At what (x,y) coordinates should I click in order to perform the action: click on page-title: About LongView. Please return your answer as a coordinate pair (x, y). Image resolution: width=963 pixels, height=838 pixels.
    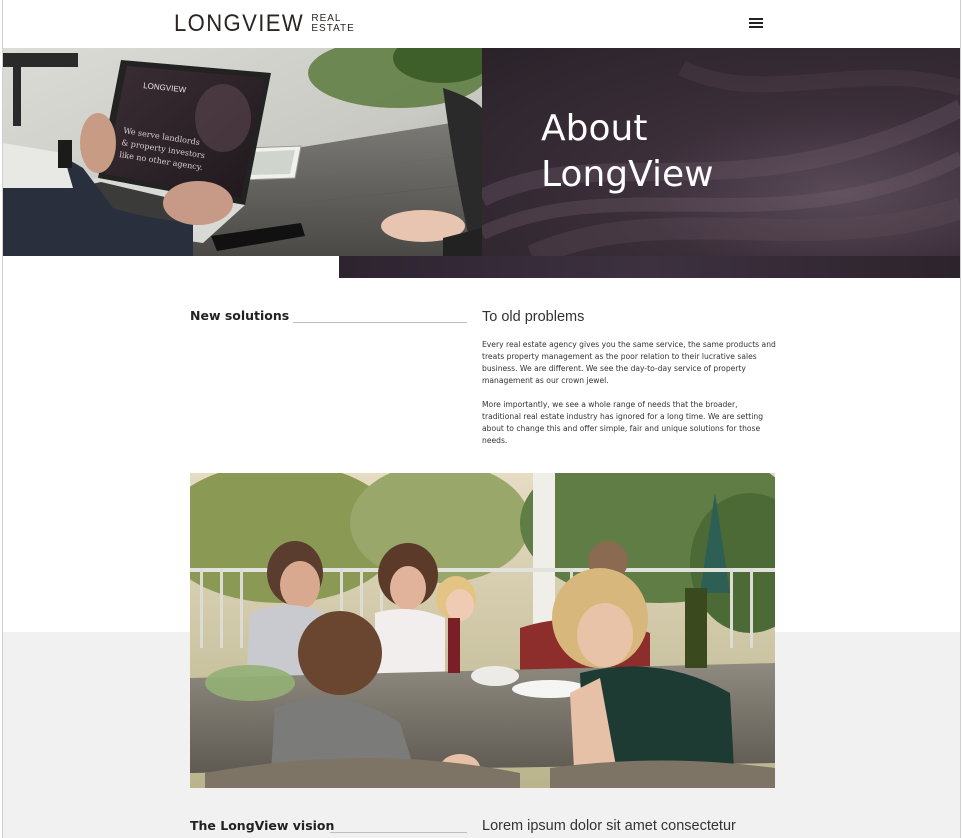
    Looking at the image, I should click on (691, 152).